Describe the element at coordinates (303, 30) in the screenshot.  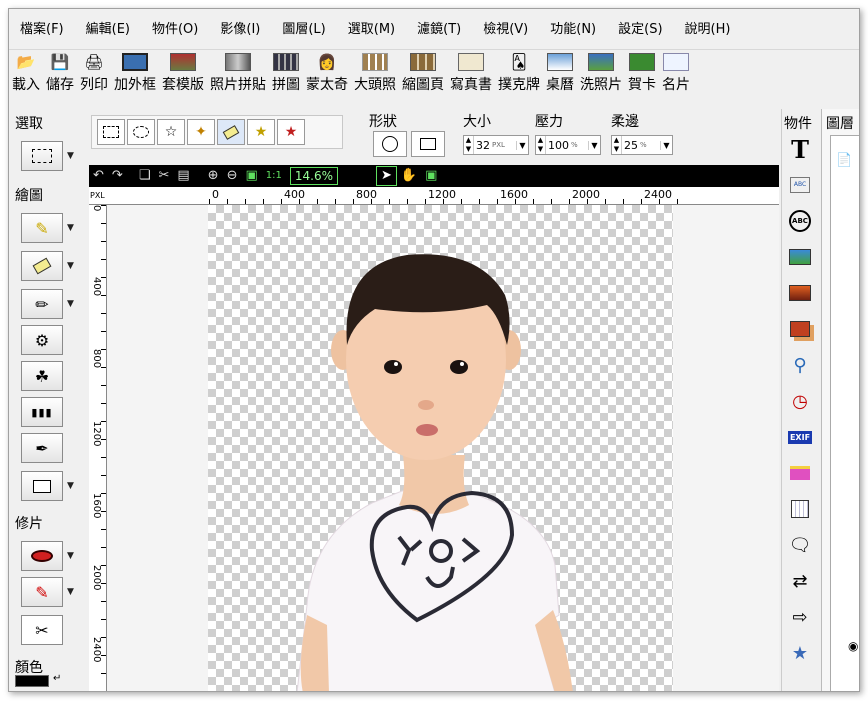
I see `menu-layer: 圖層(L)` at that location.